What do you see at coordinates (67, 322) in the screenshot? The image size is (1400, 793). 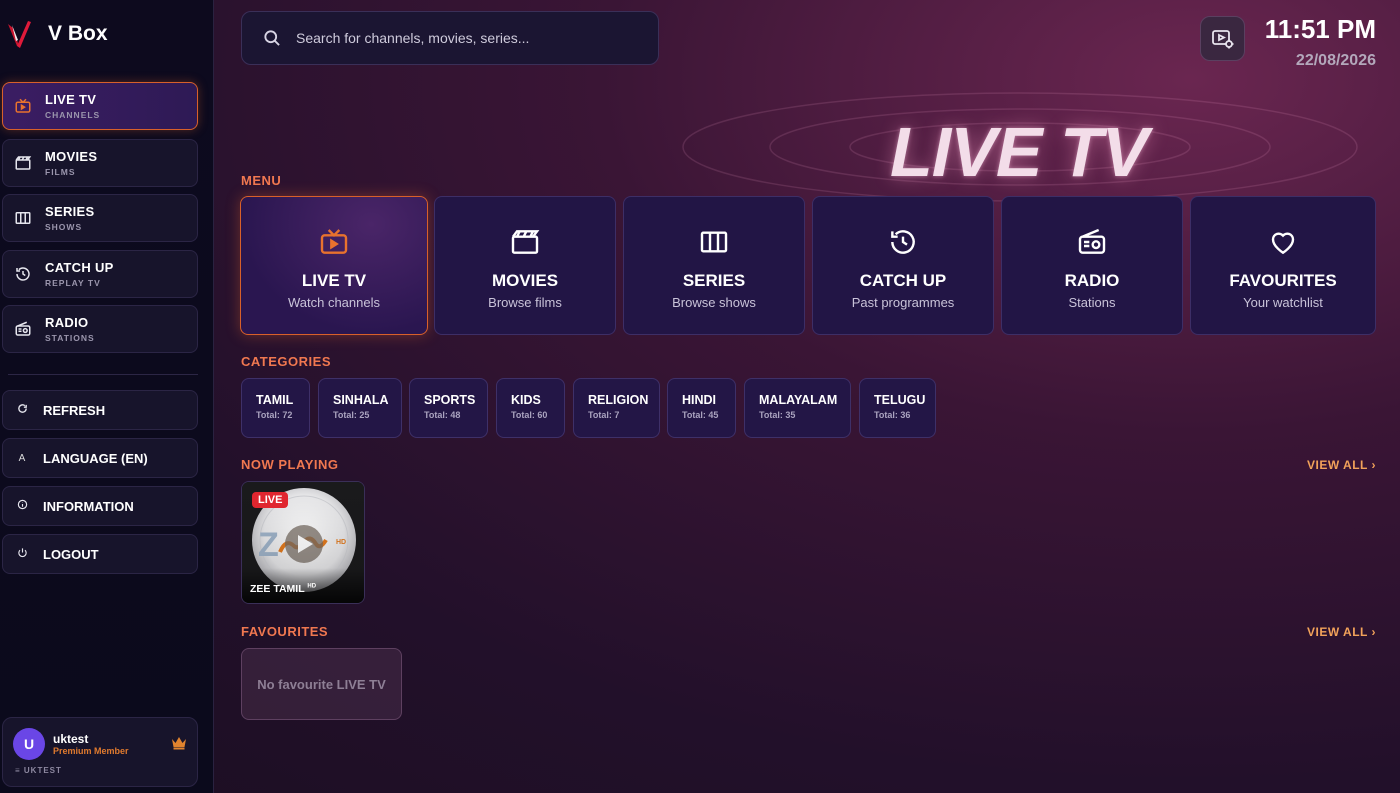 I see `sidebar-item-label: RADIO` at bounding box center [67, 322].